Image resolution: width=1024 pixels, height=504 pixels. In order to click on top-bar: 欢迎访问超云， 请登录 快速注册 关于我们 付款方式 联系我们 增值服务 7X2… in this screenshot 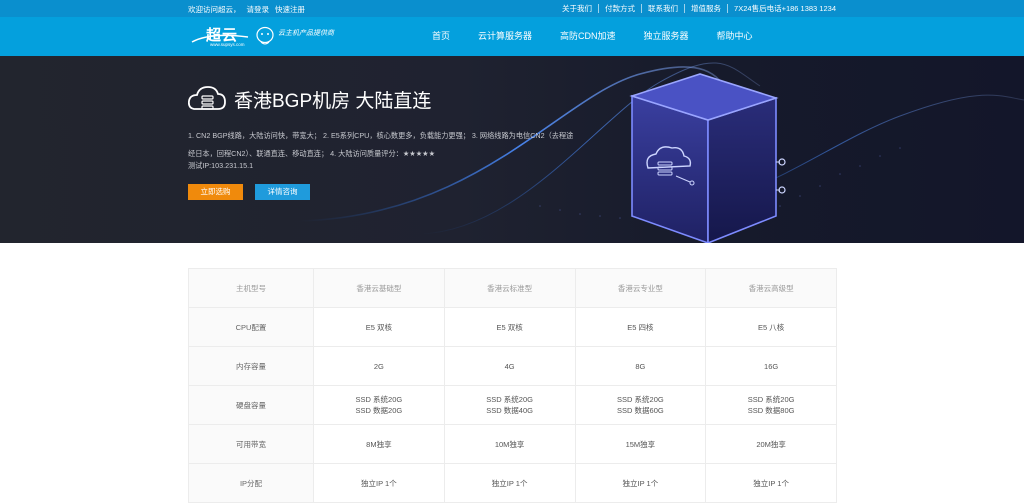, I will do `click(512, 8)`.